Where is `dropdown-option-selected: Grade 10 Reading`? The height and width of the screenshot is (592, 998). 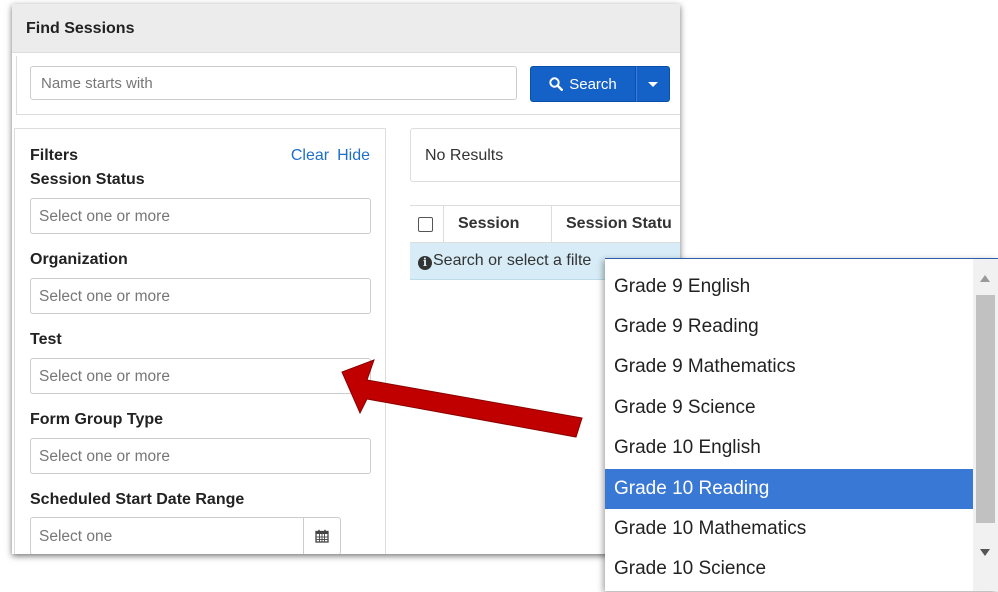 dropdown-option-selected: Grade 10 Reading is located at coordinates (789, 489).